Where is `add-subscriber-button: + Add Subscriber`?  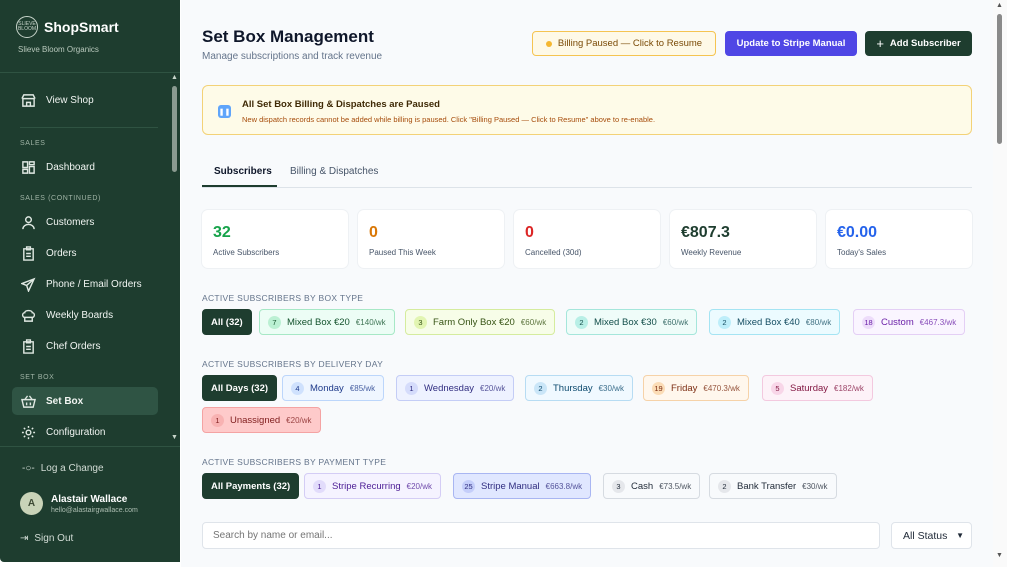 add-subscriber-button: + Add Subscriber is located at coordinates (918, 43).